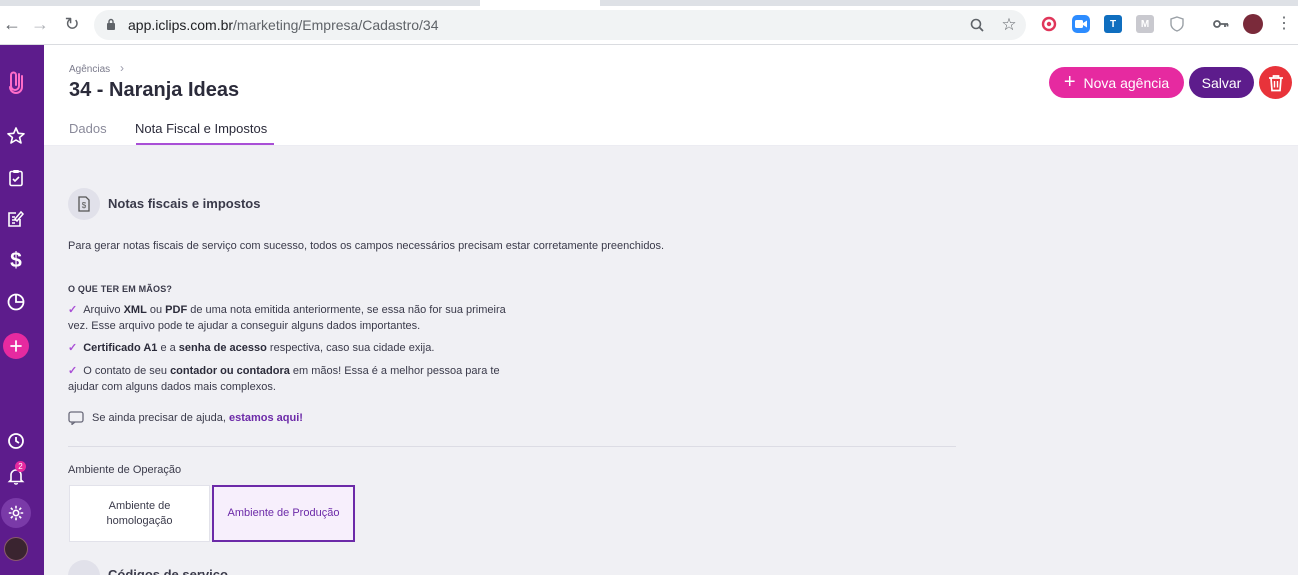 The width and height of the screenshot is (1298, 575). Describe the element at coordinates (977, 25) in the screenshot. I see `zoom-icon` at that location.